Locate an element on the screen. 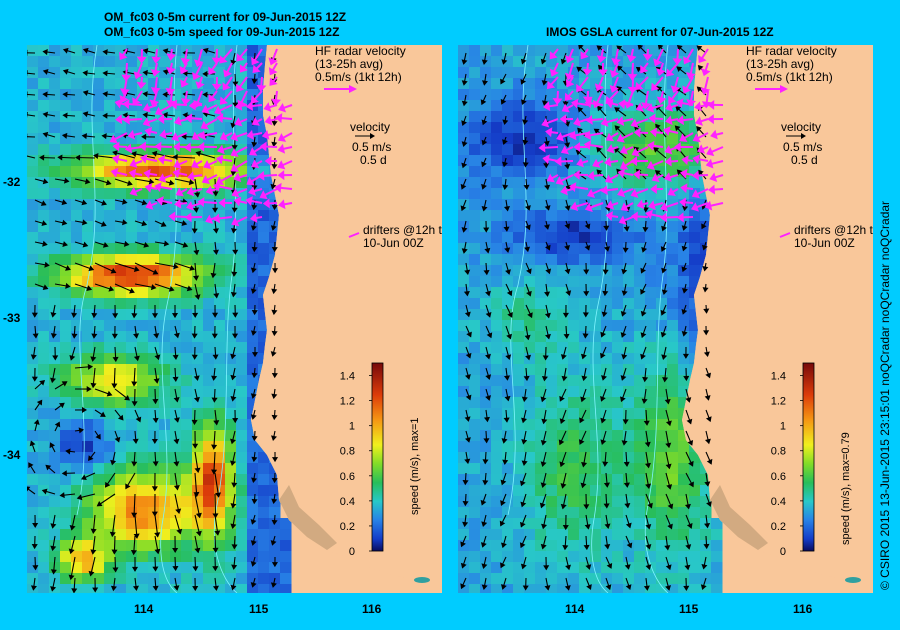  x-tick-116-right: 116 is located at coordinates (803, 609).